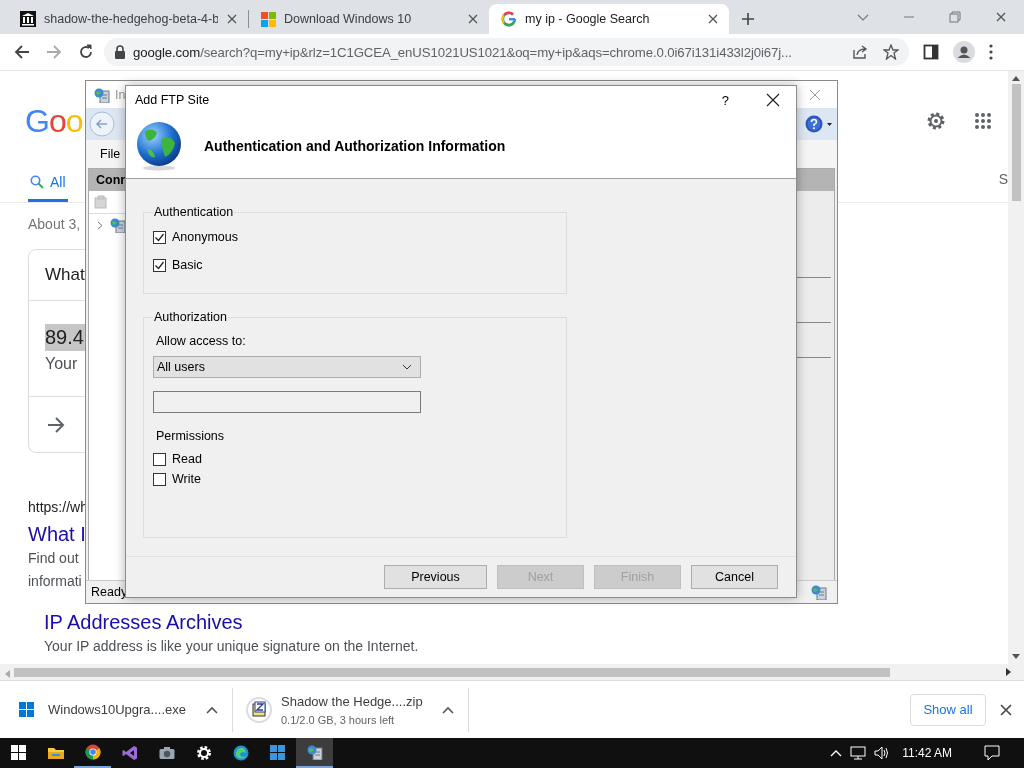 This screenshot has height=768, width=1024. Describe the element at coordinates (120, 94) in the screenshot. I see `window-title: In` at that location.